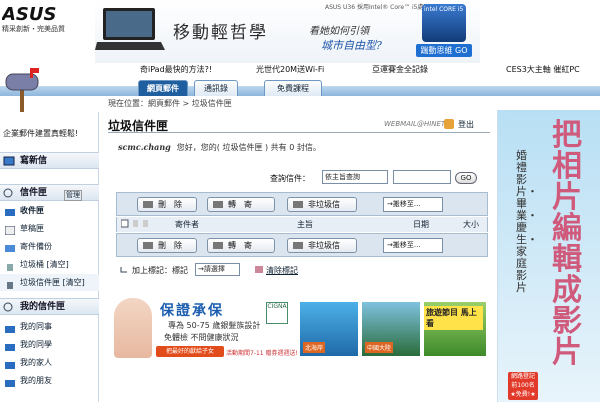  I want to click on delete-button: 刪 除, so click(167, 204).